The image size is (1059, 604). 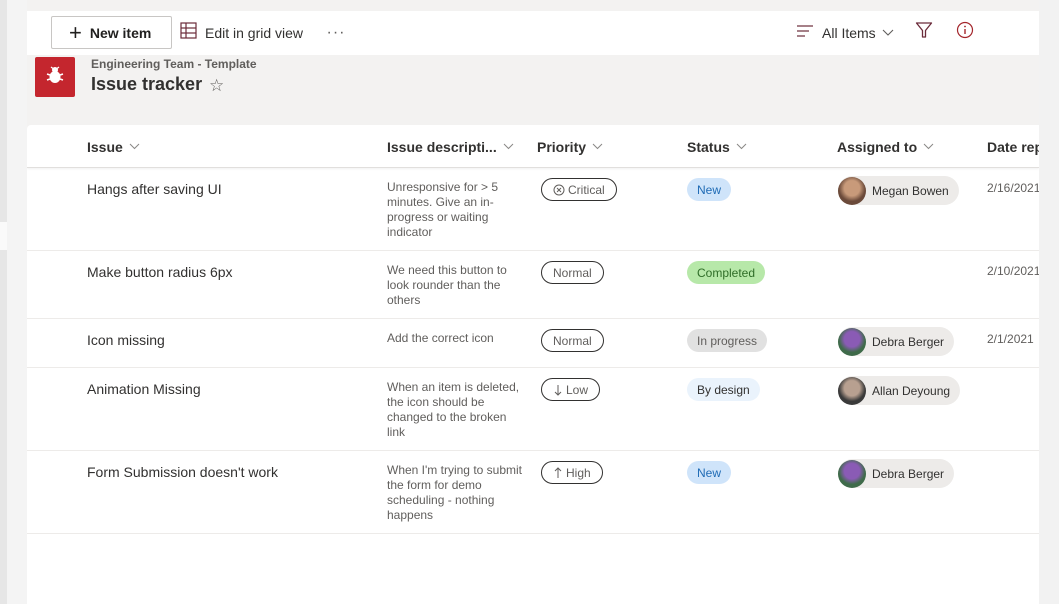 What do you see at coordinates (877, 146) in the screenshot?
I see `column-header-label: Assigned to` at bounding box center [877, 146].